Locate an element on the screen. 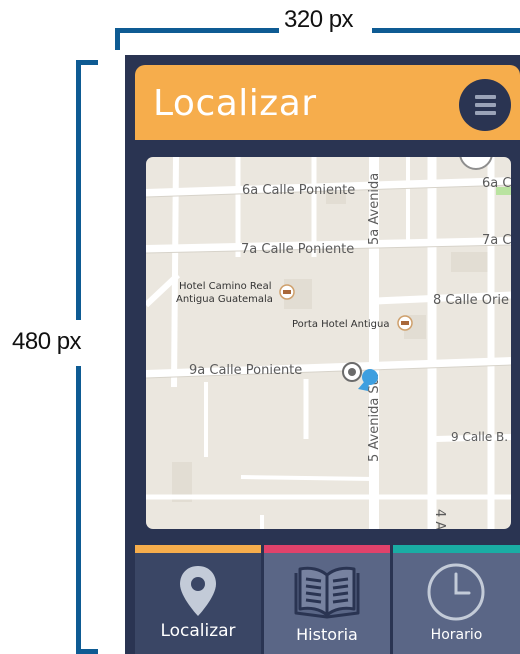 The image size is (520, 654). tab-body: Horario is located at coordinates (456, 603).